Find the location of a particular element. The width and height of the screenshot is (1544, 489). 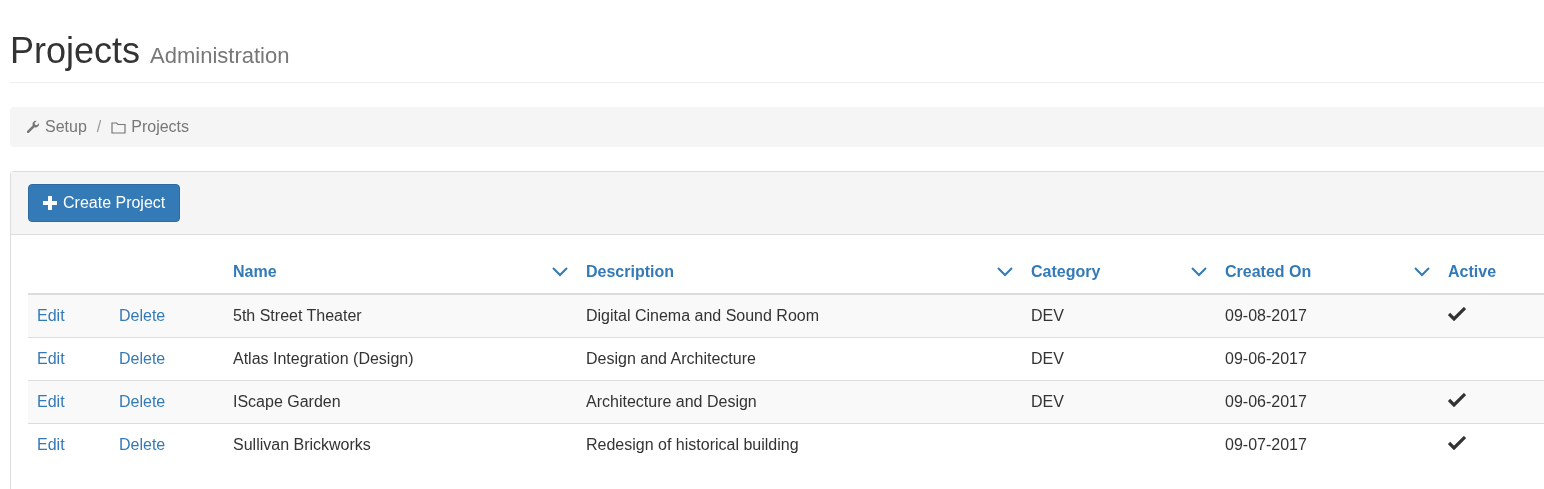

folder-icon is located at coordinates (119, 127).